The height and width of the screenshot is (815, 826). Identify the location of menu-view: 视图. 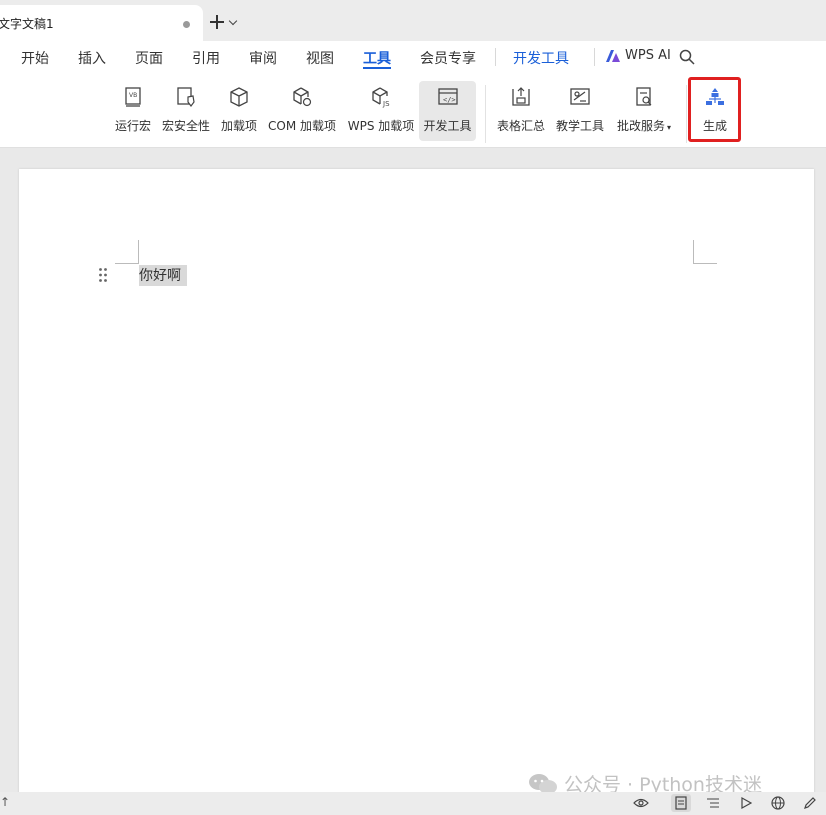
(320, 58).